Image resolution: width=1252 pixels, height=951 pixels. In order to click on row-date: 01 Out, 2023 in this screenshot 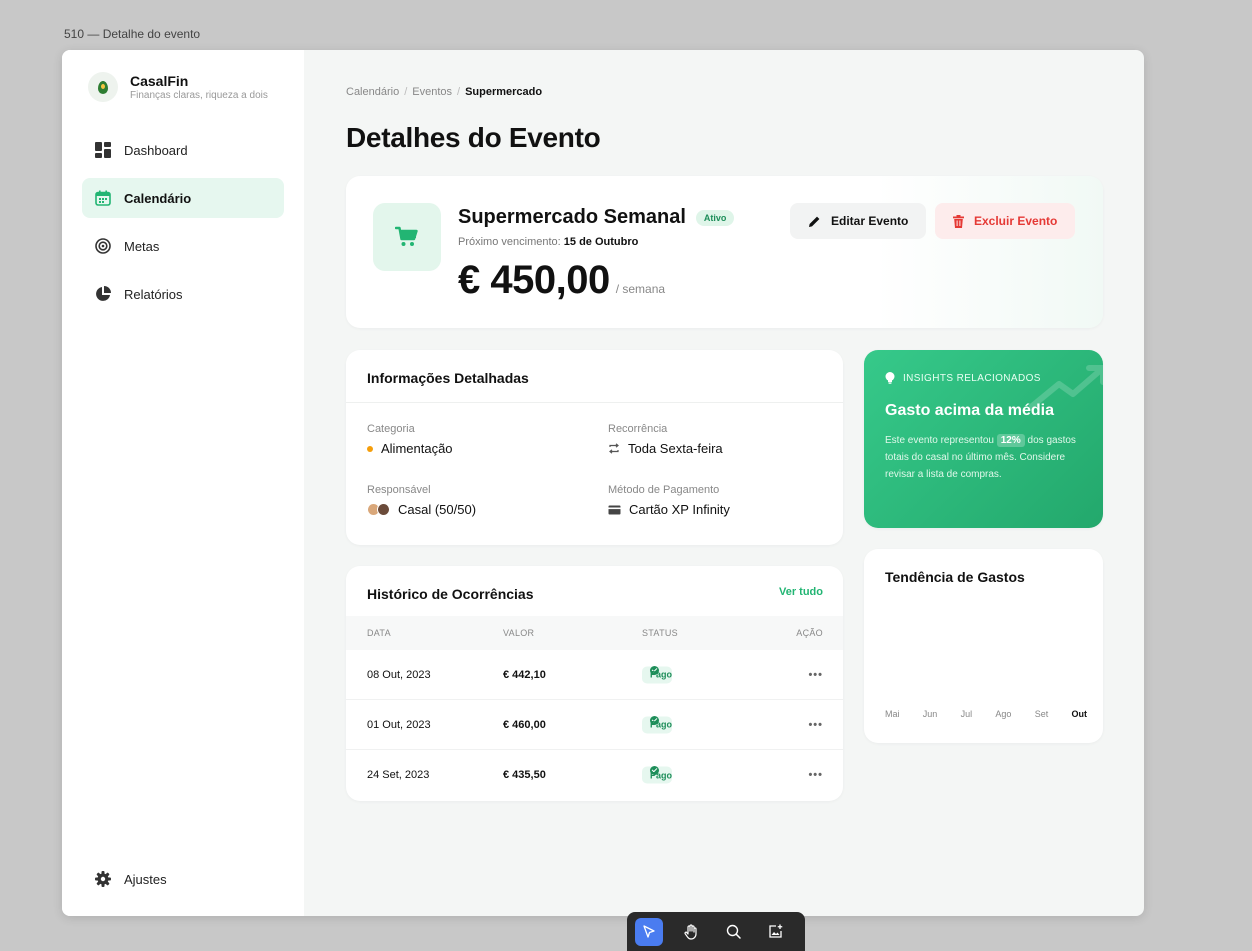, I will do `click(399, 724)`.